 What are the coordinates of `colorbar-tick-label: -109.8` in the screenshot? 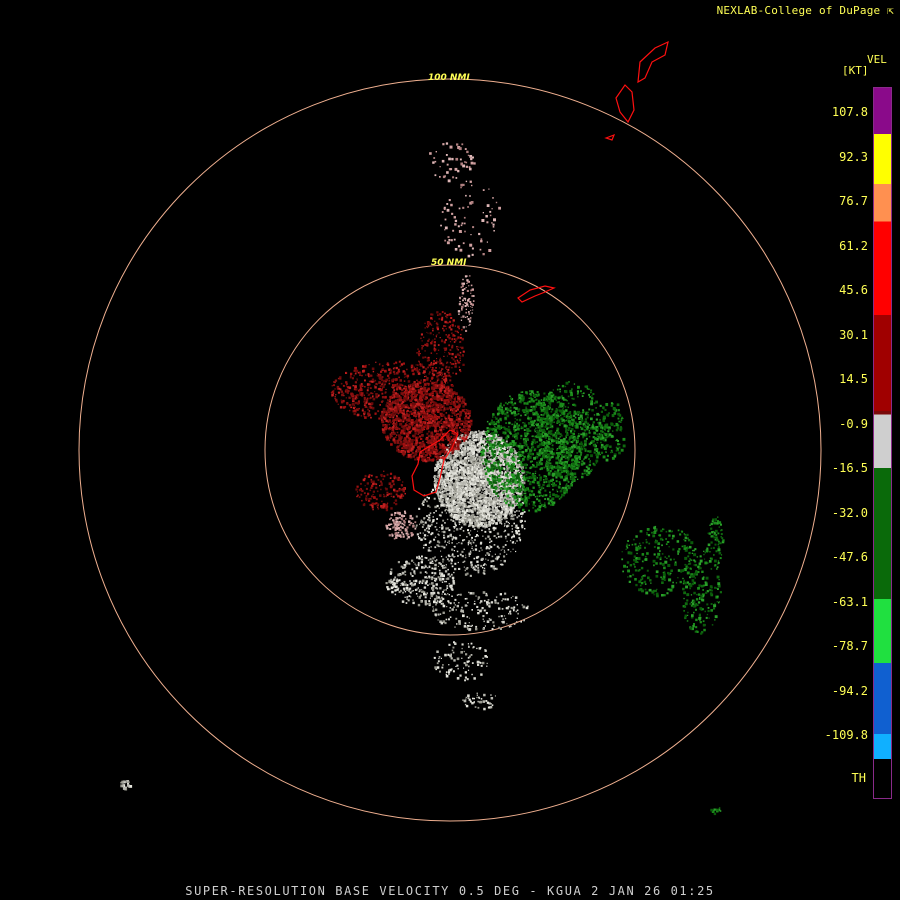 It's located at (846, 735).